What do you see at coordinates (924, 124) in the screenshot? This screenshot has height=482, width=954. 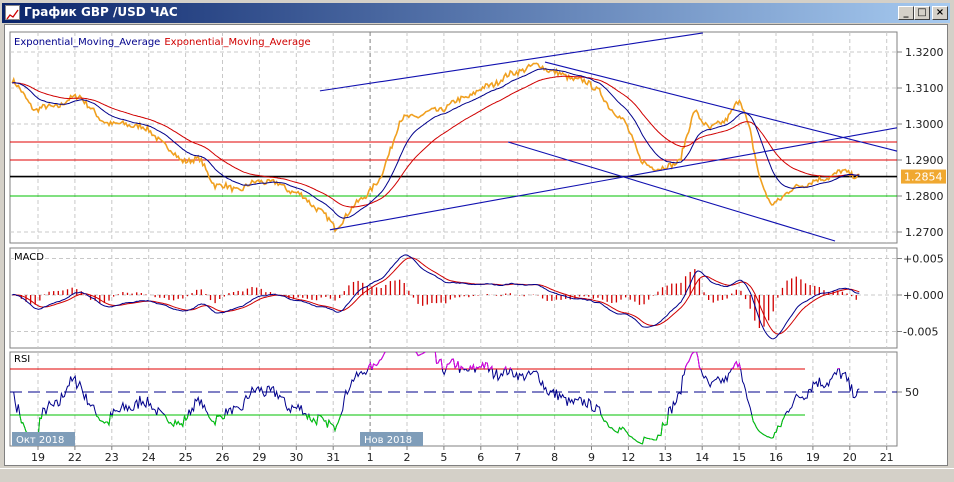 I see `price-axis-label: 1.3000` at bounding box center [924, 124].